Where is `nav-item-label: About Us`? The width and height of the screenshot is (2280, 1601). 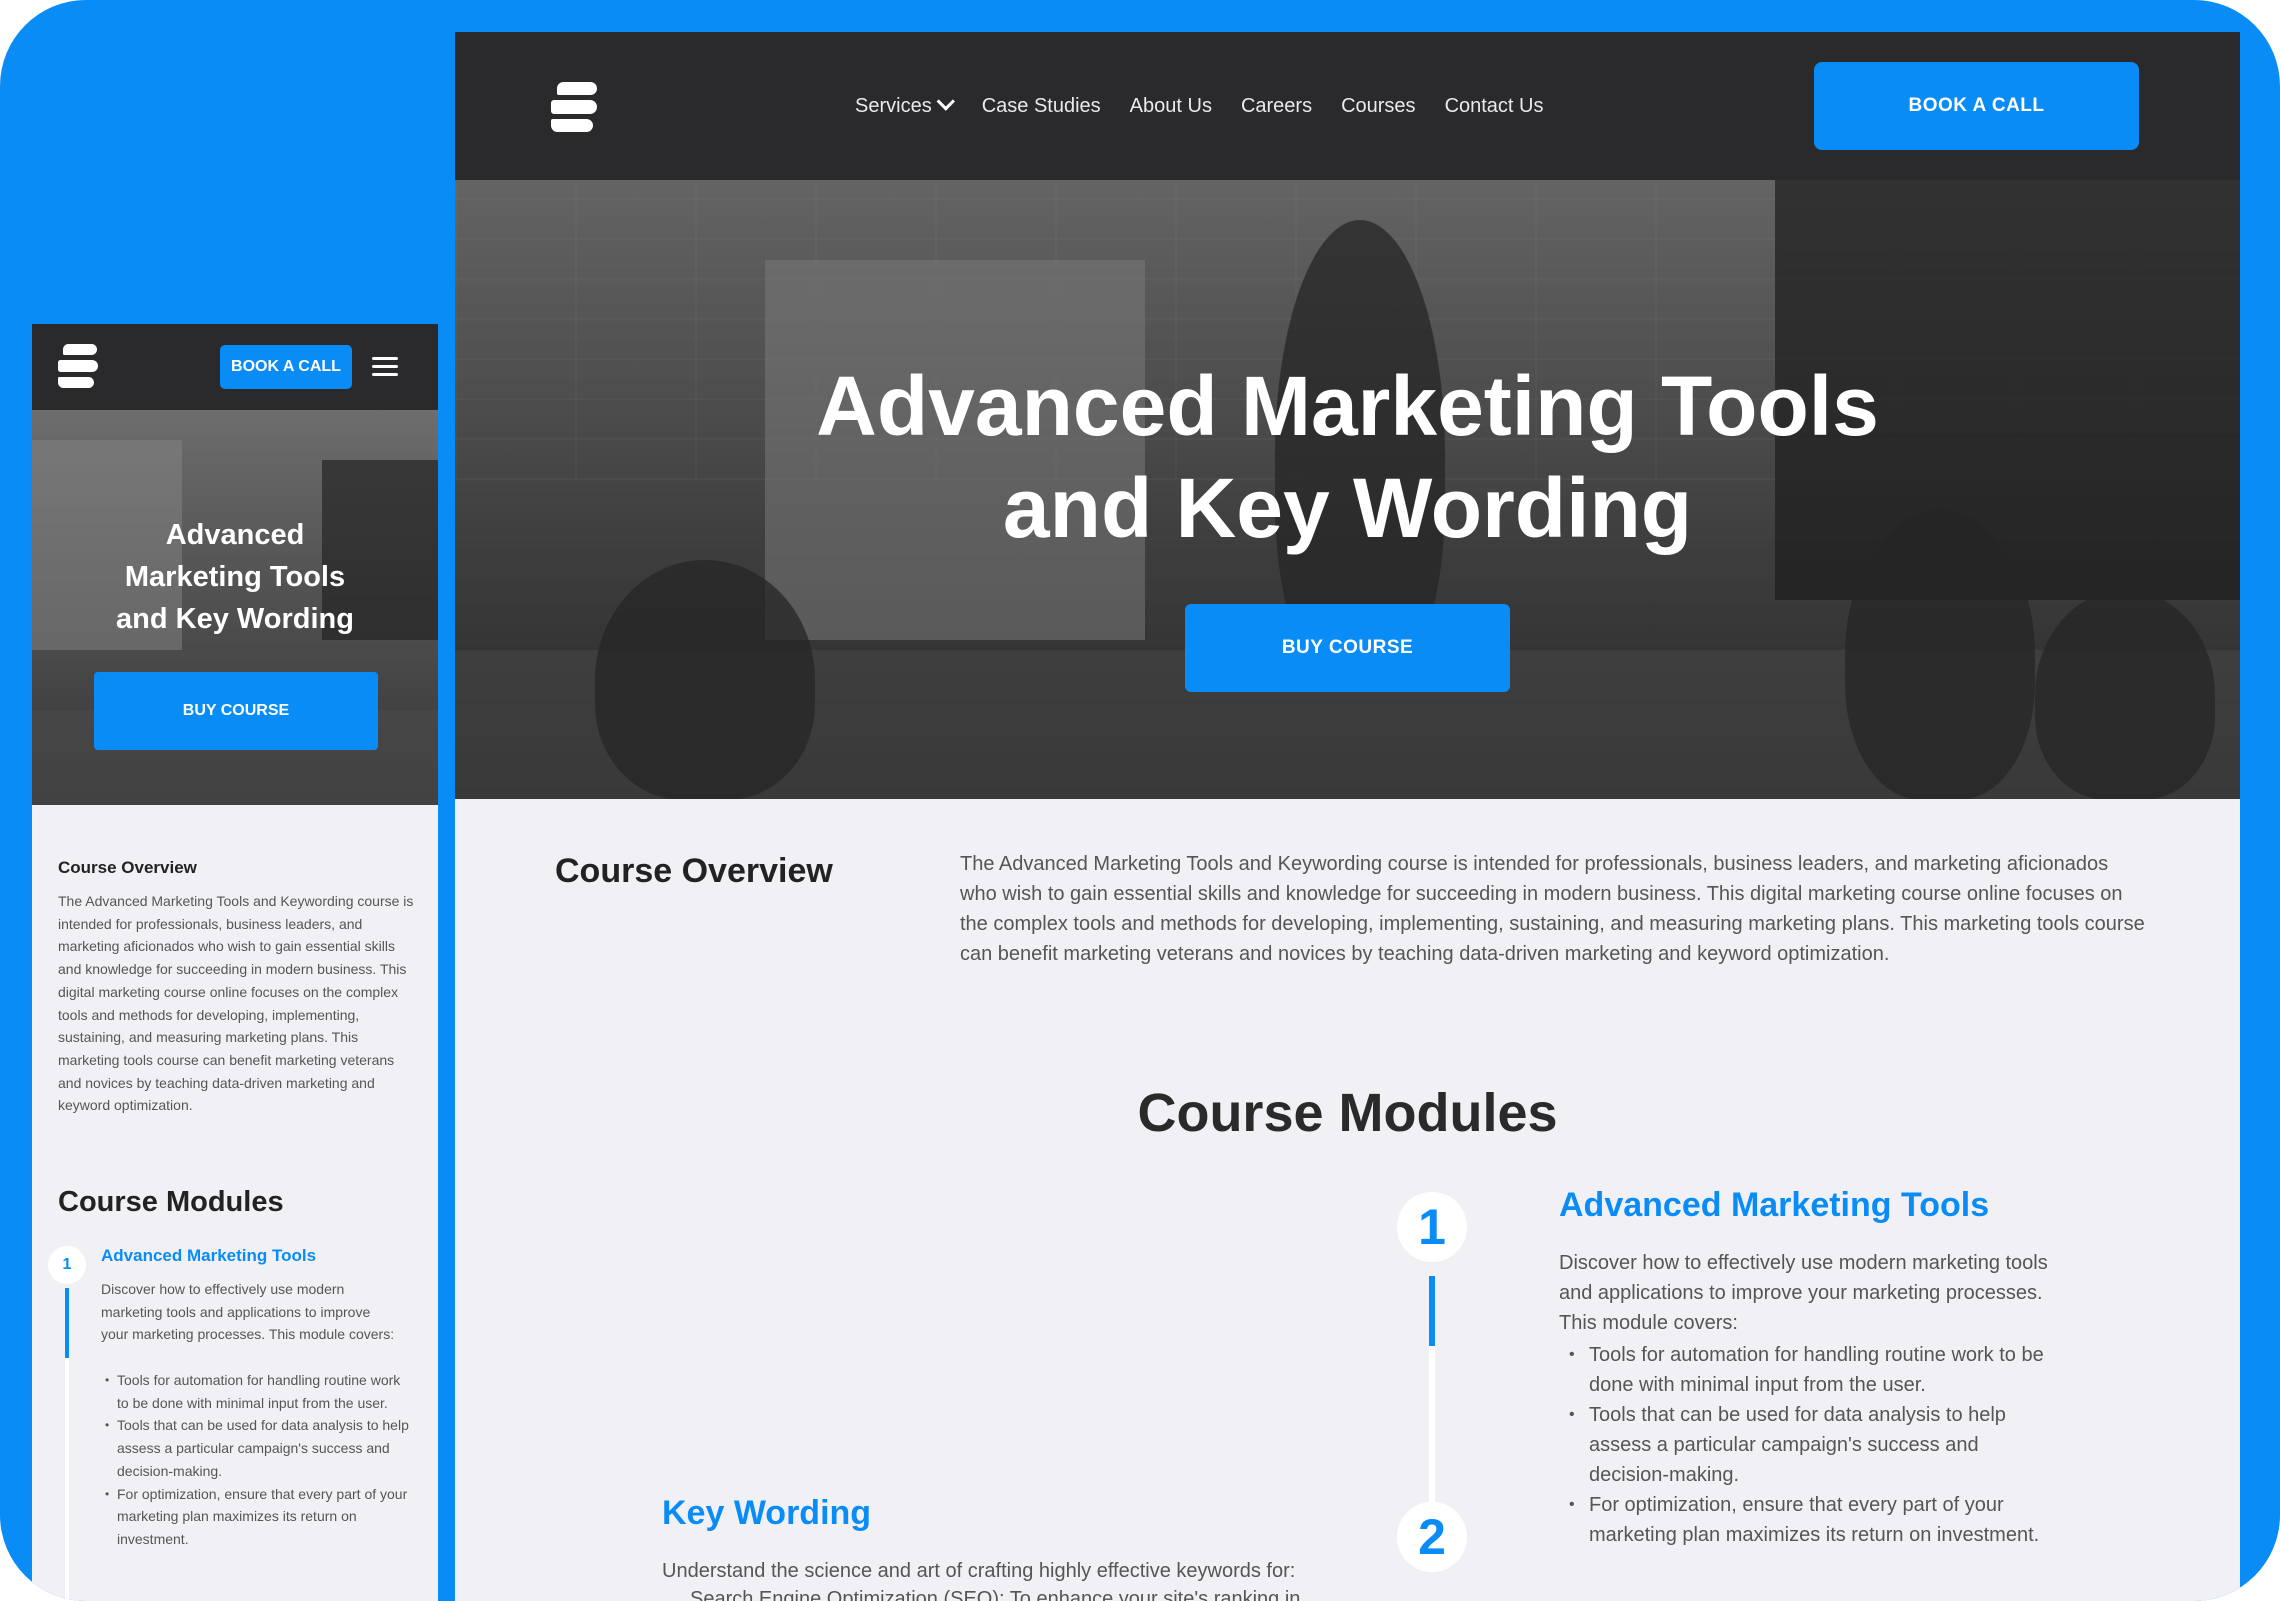 nav-item-label: About Us is located at coordinates (1170, 105).